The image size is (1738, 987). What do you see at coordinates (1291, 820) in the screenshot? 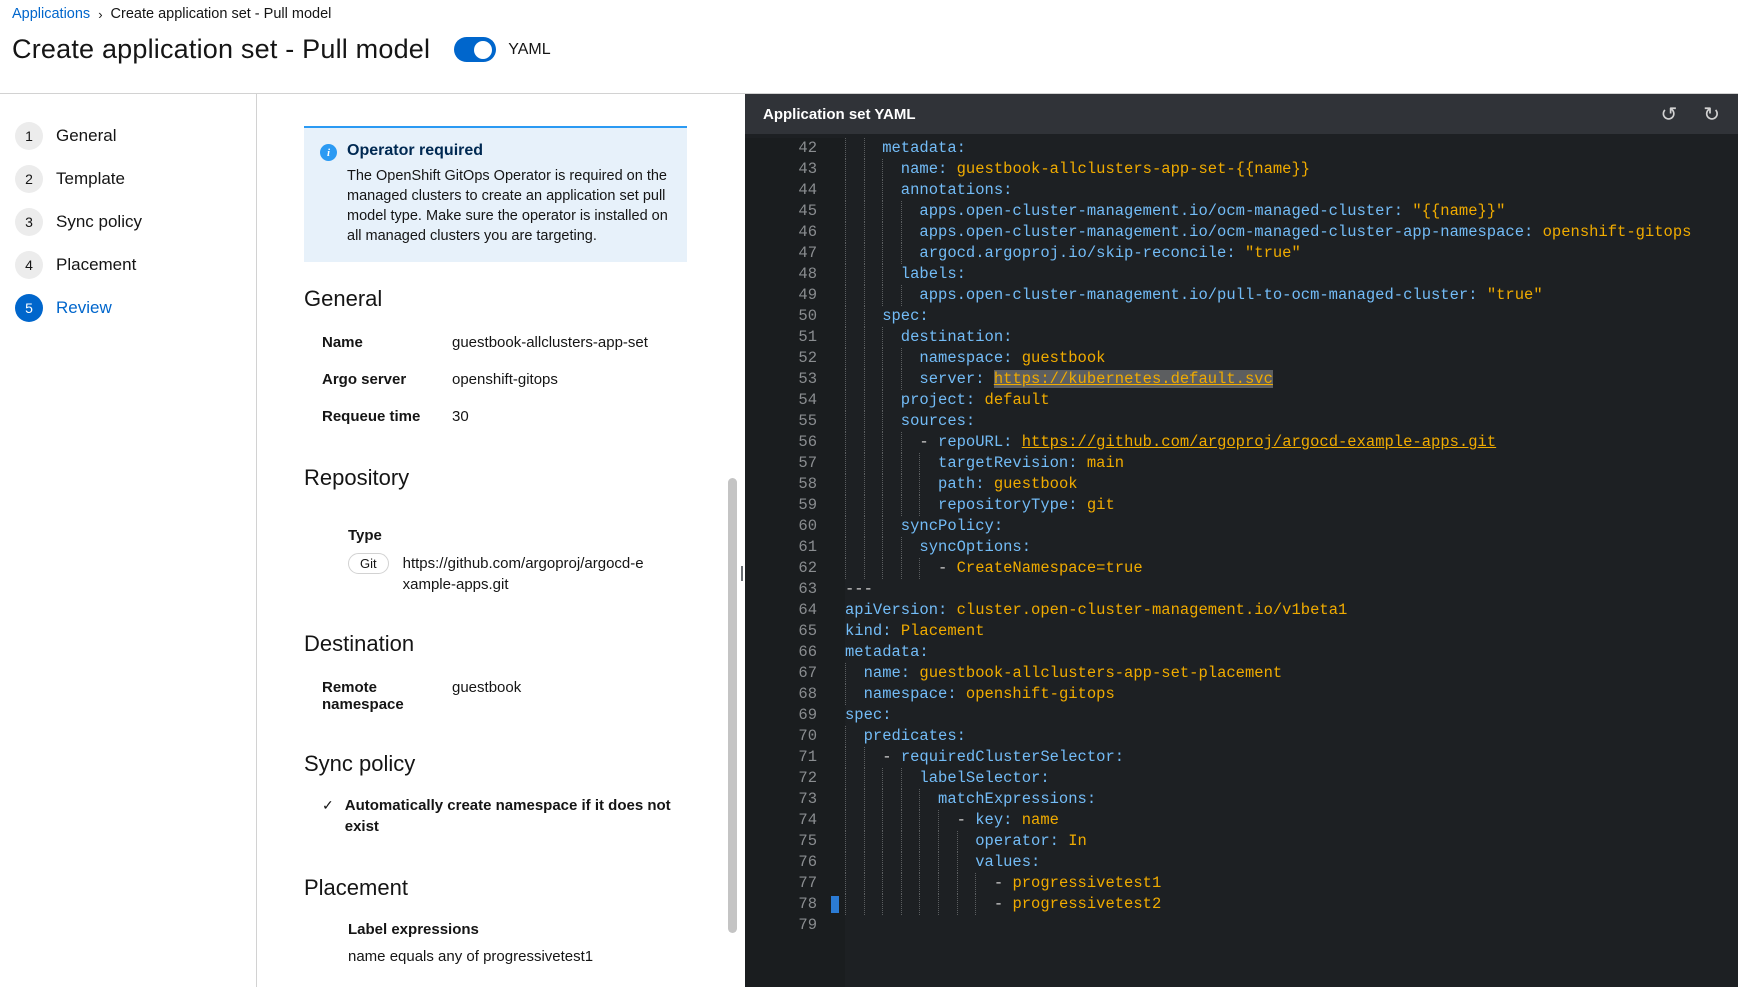
I see `code-line: - key: name` at bounding box center [1291, 820].